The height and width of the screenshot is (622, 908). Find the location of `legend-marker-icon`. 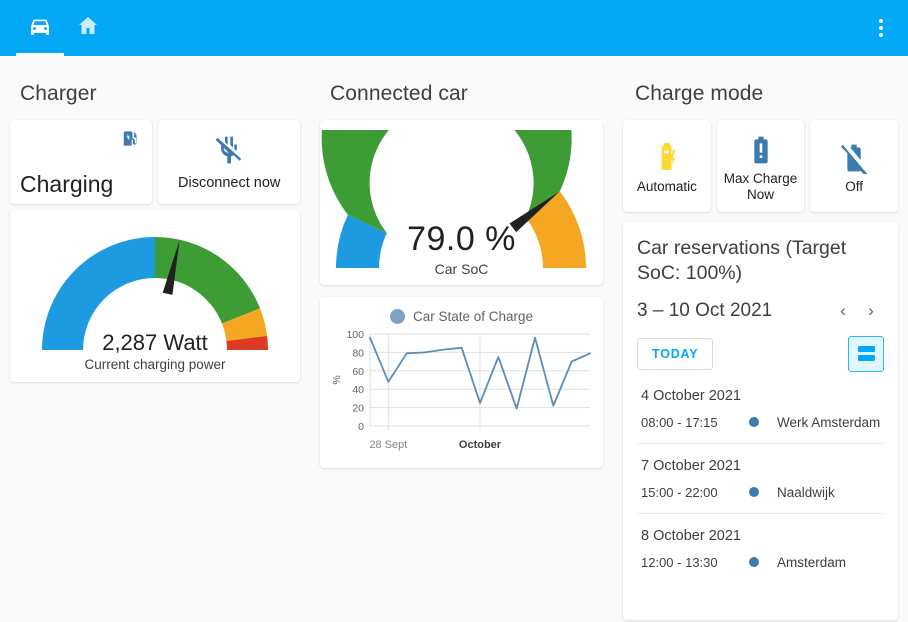

legend-marker-icon is located at coordinates (397, 316).